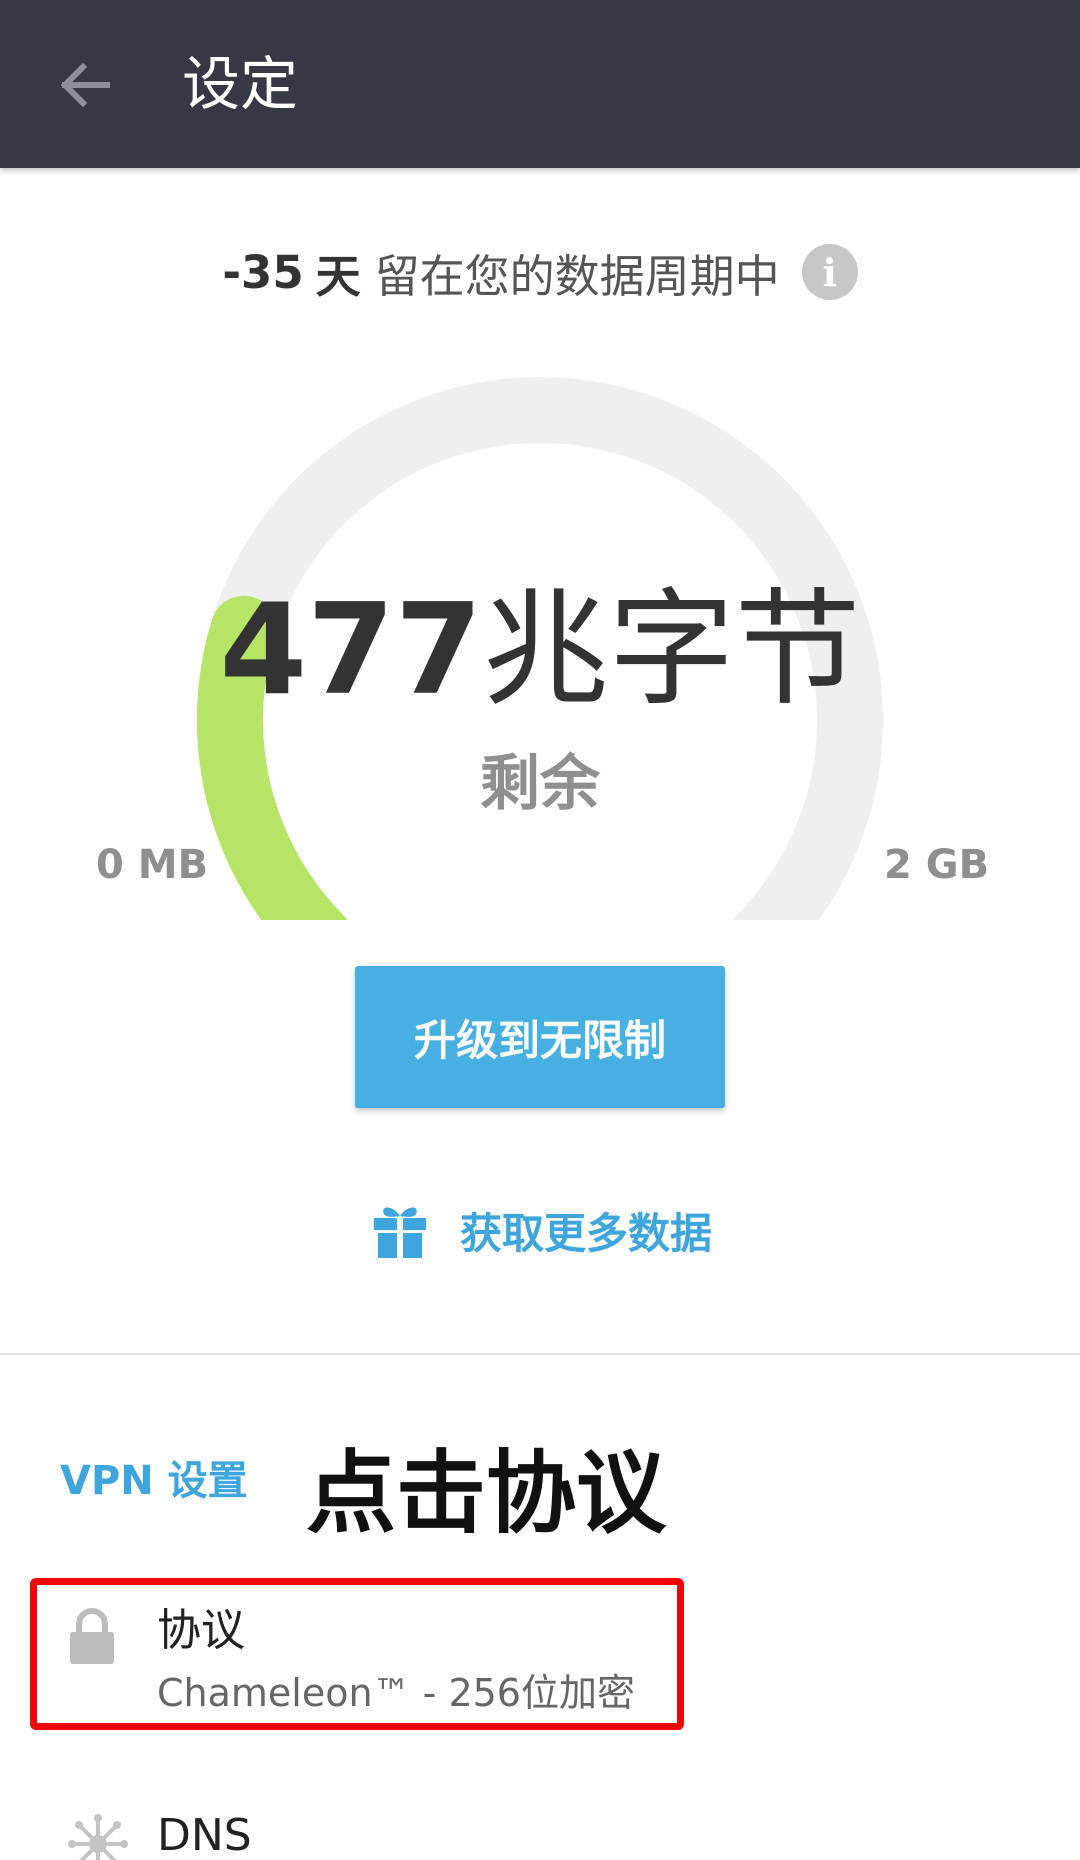  What do you see at coordinates (540, 784) in the screenshot?
I see `remaining-label: 剩余` at bounding box center [540, 784].